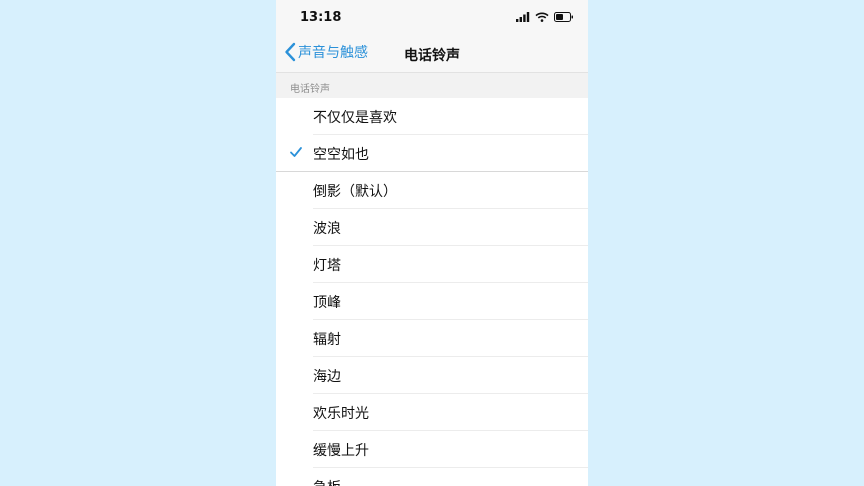  Describe the element at coordinates (450, 190) in the screenshot. I see `ringtone-row: 倒影（默认）` at that location.